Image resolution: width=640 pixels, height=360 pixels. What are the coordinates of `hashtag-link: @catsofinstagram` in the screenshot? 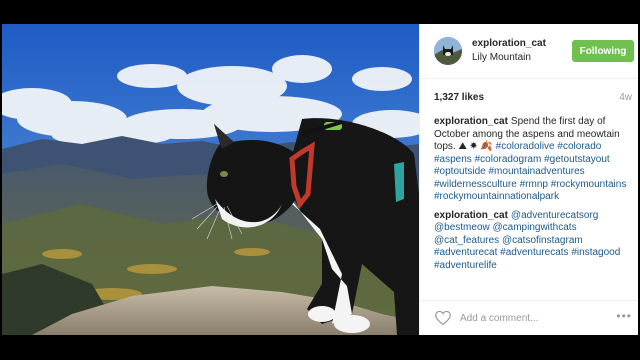 It's located at (542, 240).